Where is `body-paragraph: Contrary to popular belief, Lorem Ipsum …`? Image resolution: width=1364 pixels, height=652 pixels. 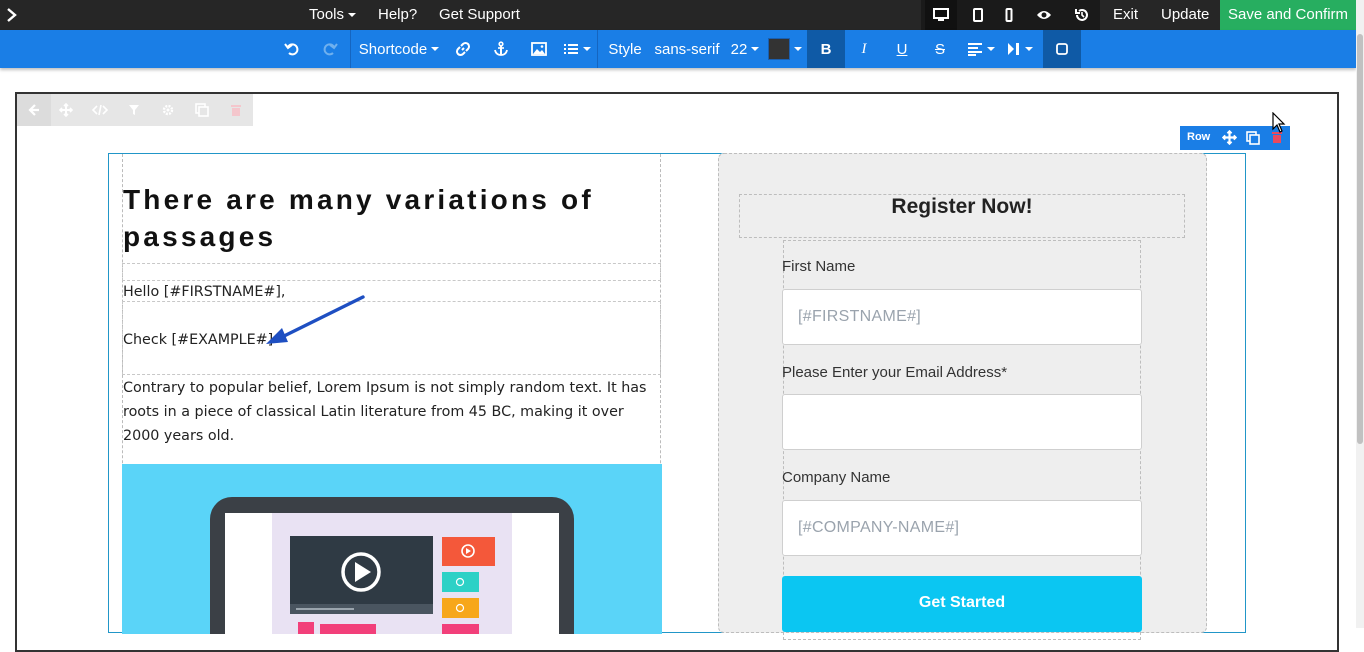
body-paragraph: Contrary to popular belief, Lorem Ipsum … is located at coordinates (390, 412).